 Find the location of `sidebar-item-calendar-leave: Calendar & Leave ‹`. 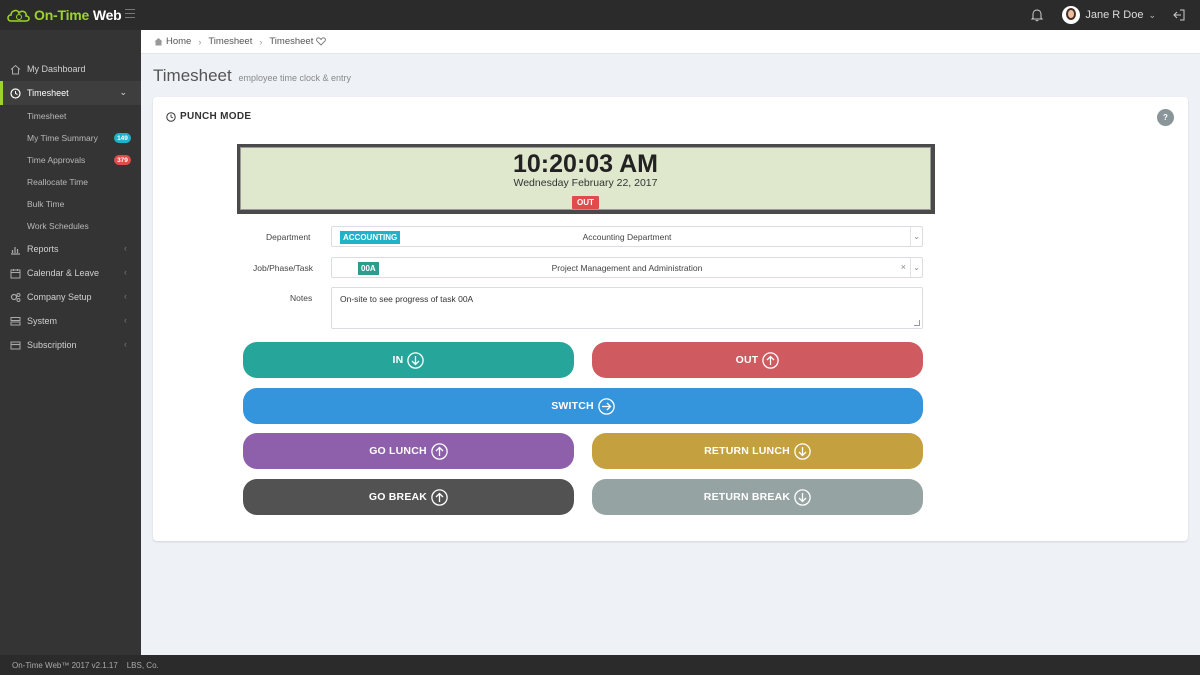

sidebar-item-calendar-leave: Calendar & Leave ‹ is located at coordinates (70, 273).